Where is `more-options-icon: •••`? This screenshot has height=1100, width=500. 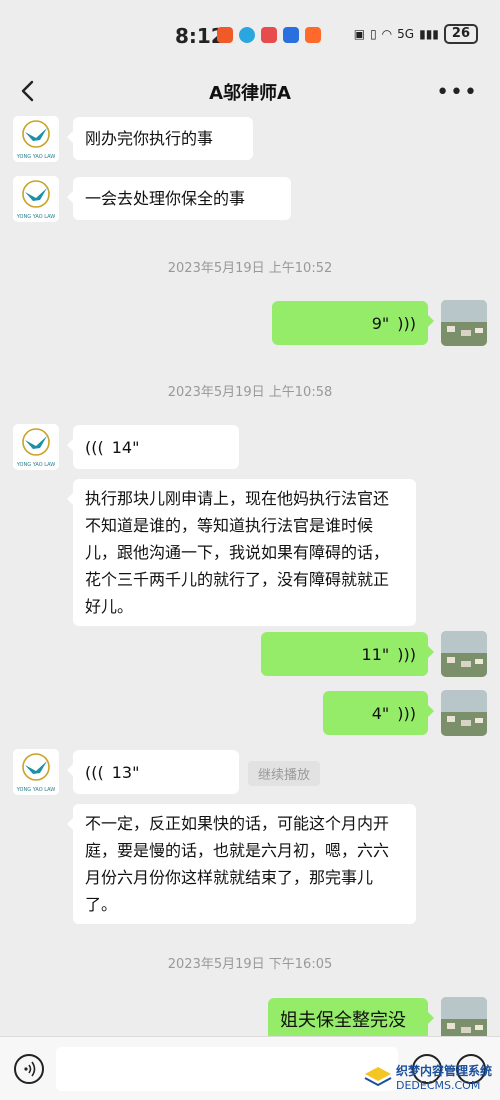 more-options-icon: ••• is located at coordinates (457, 92).